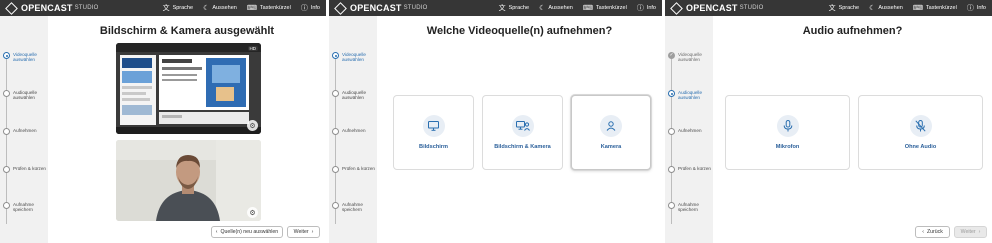 The image size is (992, 243). What do you see at coordinates (970, 8) in the screenshot?
I see `info-icon: ⓘ` at bounding box center [970, 8].